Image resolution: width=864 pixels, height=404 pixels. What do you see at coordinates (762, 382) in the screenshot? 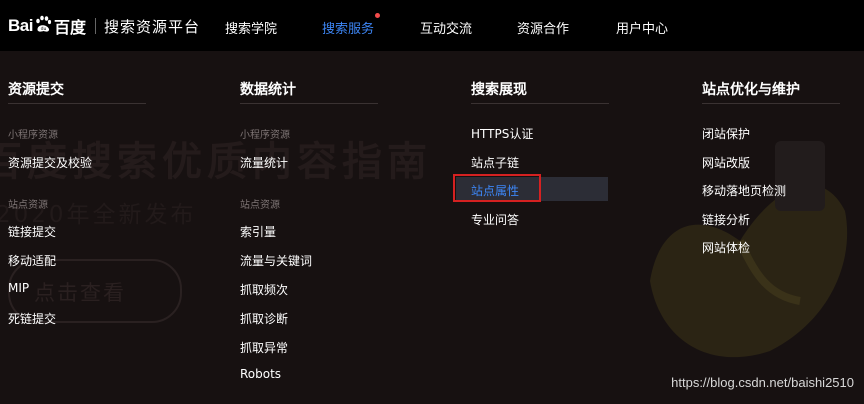
I see `source-watermark: https://blog.csdn.net/baishi2510` at bounding box center [762, 382].